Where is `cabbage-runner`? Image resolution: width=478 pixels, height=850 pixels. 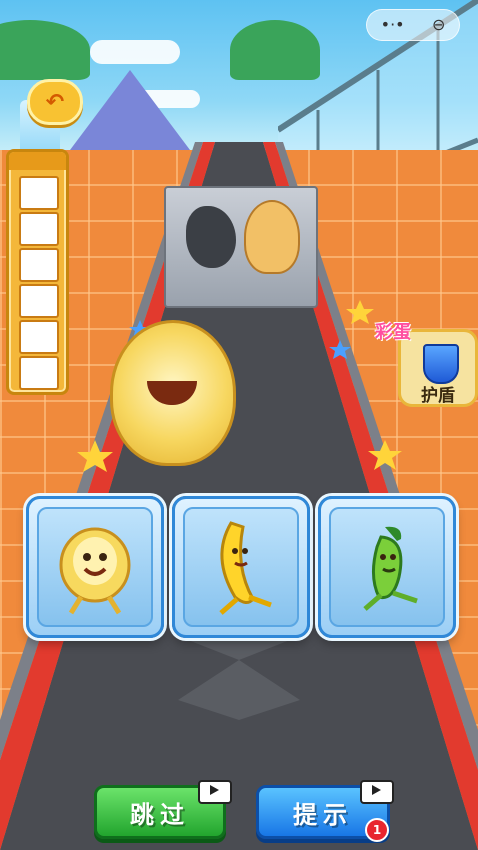
cabbage-runner is located at coordinates (173, 393).